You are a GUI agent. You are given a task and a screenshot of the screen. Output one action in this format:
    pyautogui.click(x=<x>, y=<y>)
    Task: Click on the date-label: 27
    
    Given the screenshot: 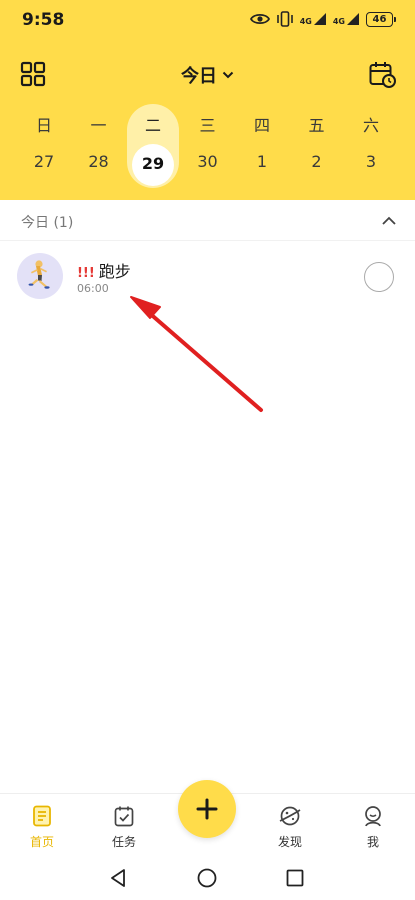 What is the action you would take?
    pyautogui.click(x=44, y=161)
    